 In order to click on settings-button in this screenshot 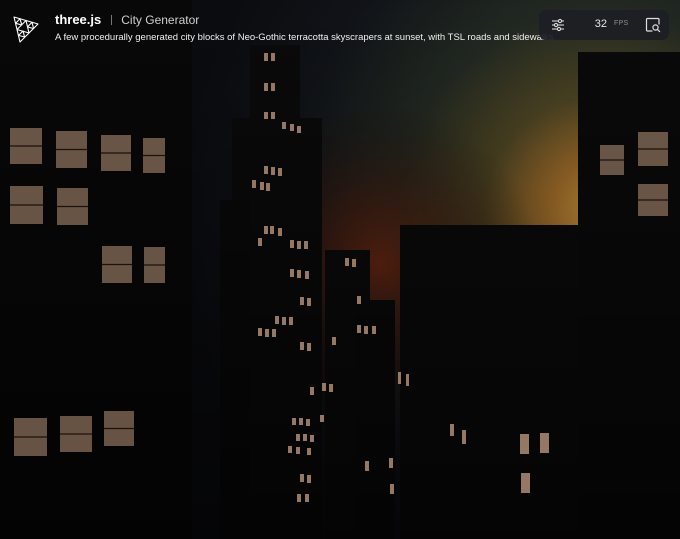, I will do `click(558, 25)`.